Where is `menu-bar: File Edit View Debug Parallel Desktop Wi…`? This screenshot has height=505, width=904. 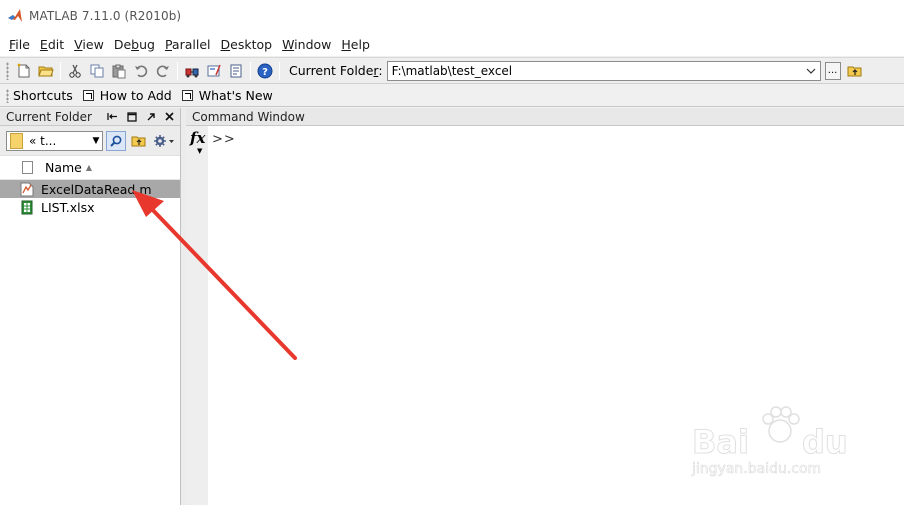
menu-bar: File Edit View Debug Parallel Desktop Wi… is located at coordinates (452, 44).